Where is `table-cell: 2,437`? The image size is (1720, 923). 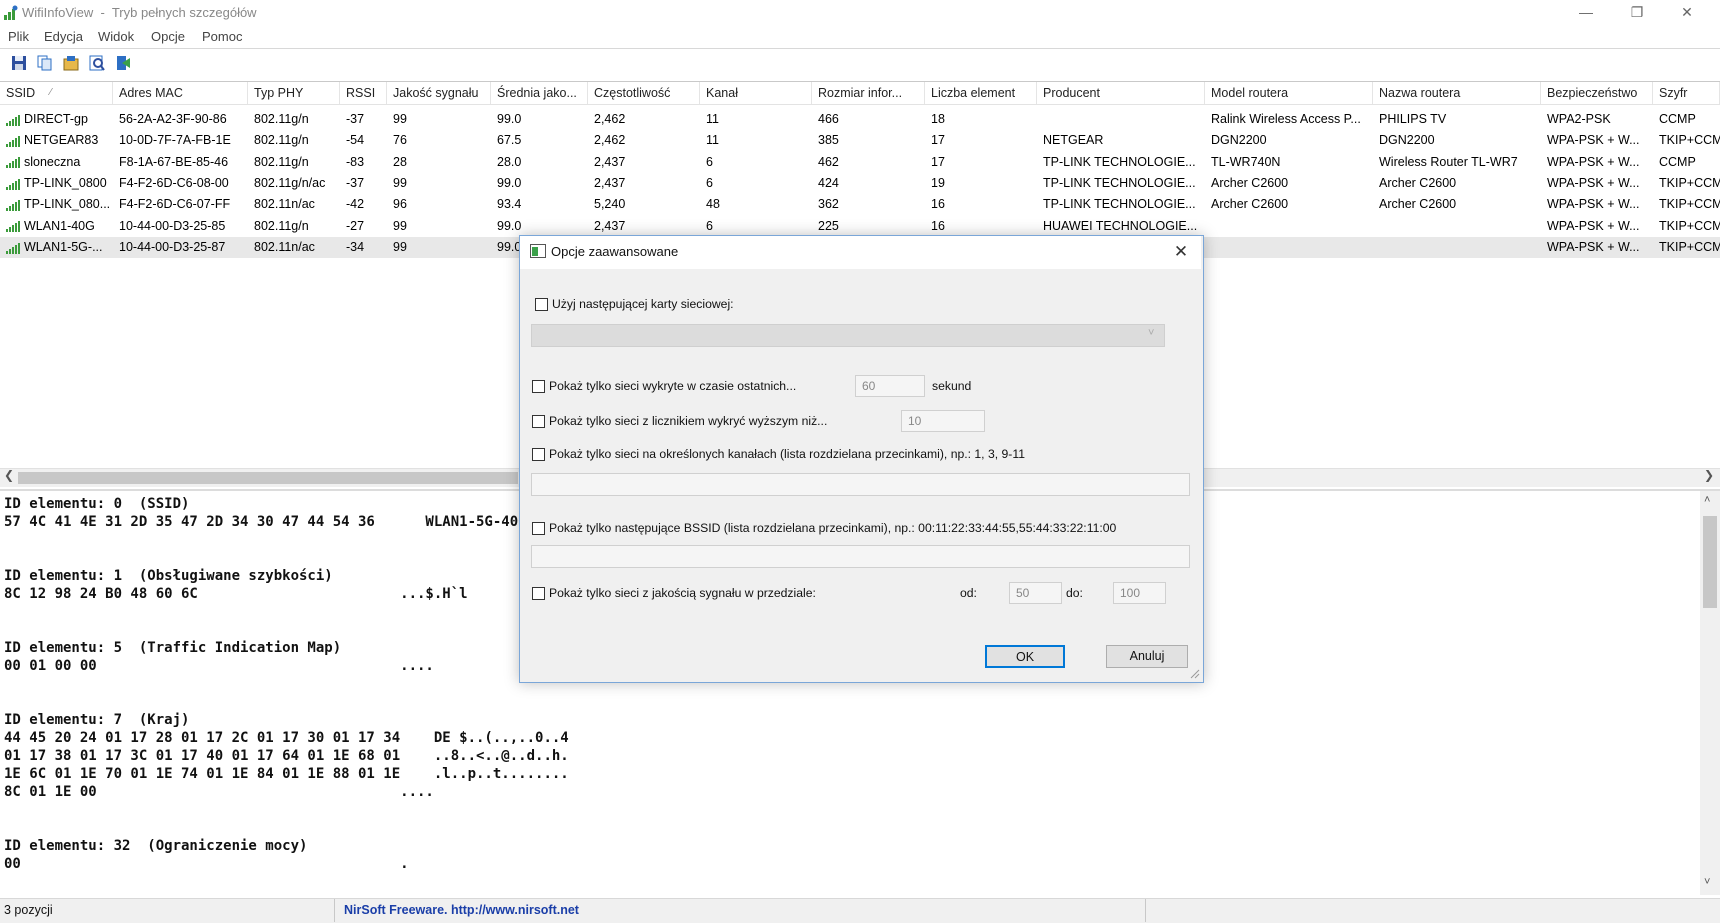
table-cell: 2,437 is located at coordinates (610, 182).